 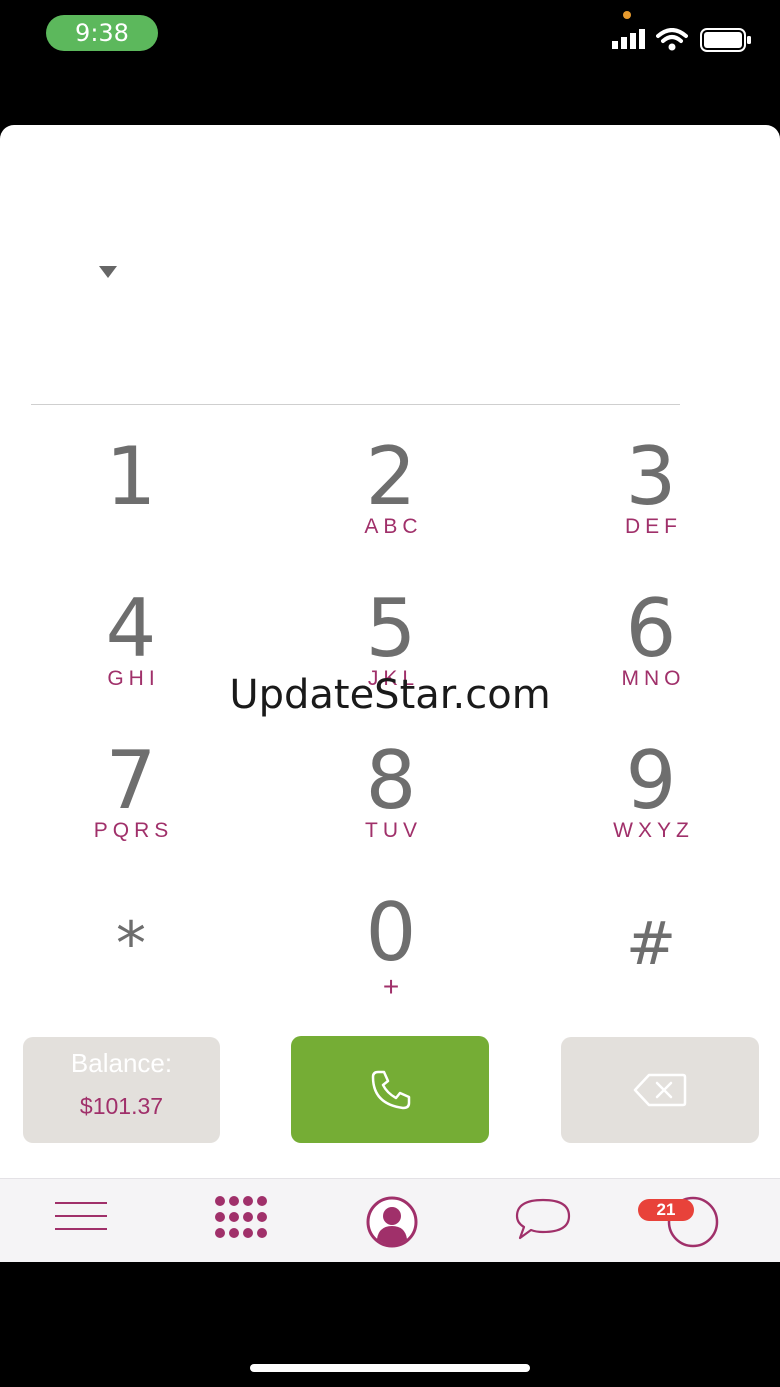 I want to click on status-time: 9:38, so click(x=102, y=33).